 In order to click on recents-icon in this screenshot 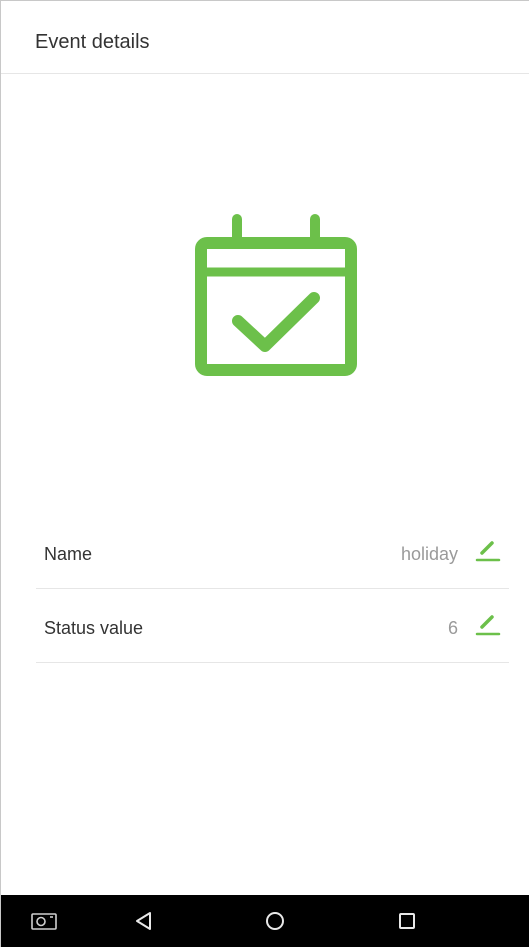, I will do `click(407, 921)`.